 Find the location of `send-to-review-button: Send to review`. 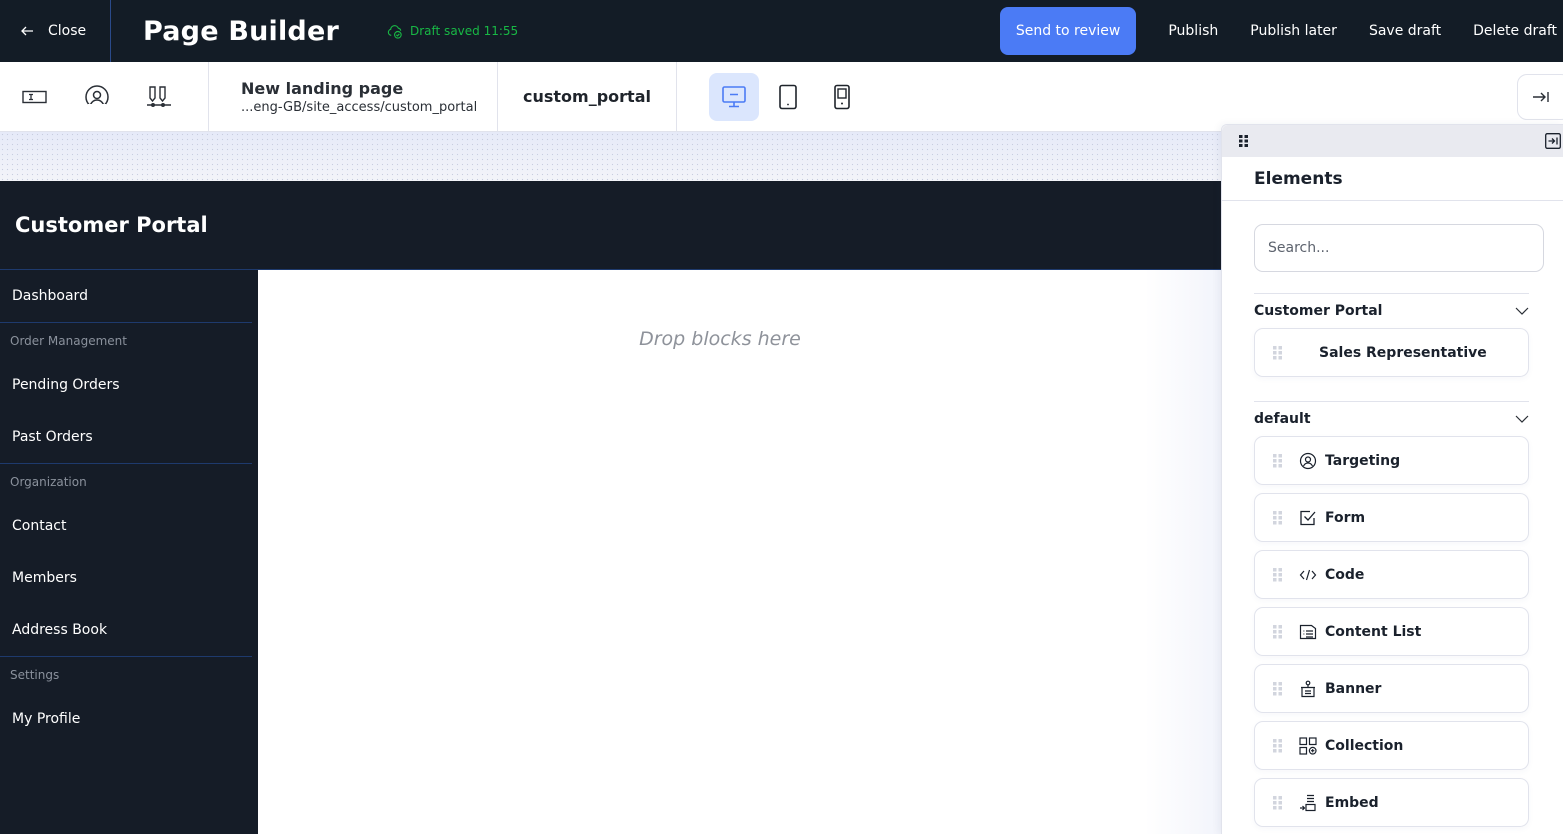

send-to-review-button: Send to review is located at coordinates (1068, 31).